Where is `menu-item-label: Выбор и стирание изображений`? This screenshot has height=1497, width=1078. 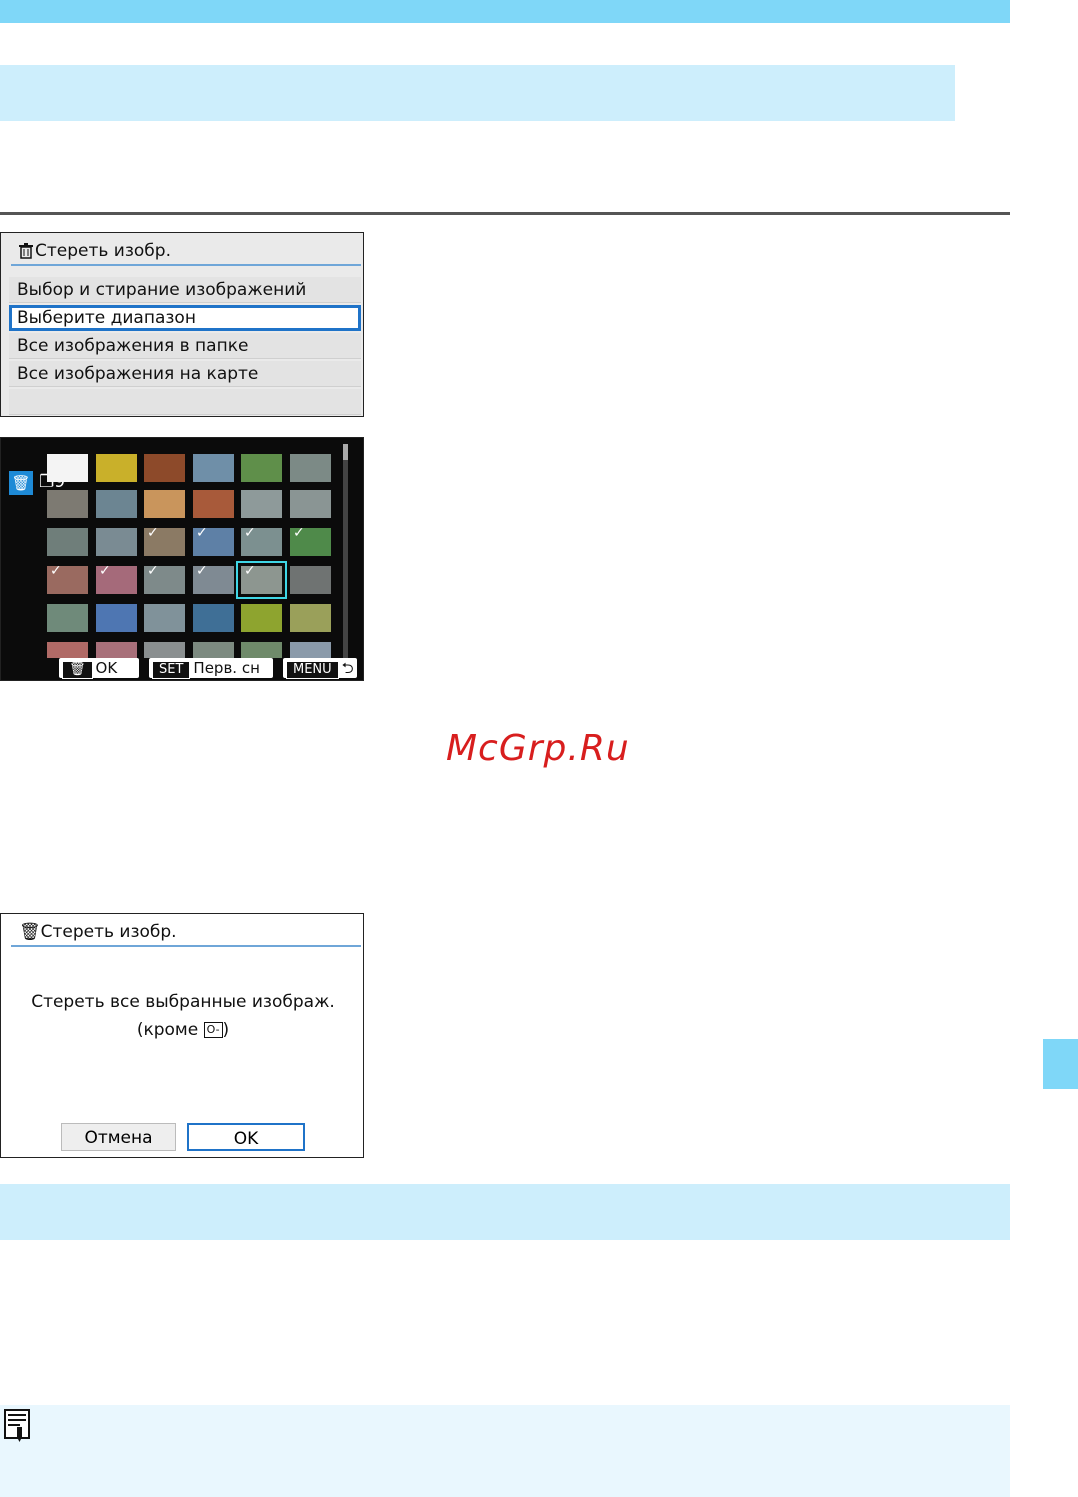 menu-item-label: Выбор и стирание изображений is located at coordinates (162, 290).